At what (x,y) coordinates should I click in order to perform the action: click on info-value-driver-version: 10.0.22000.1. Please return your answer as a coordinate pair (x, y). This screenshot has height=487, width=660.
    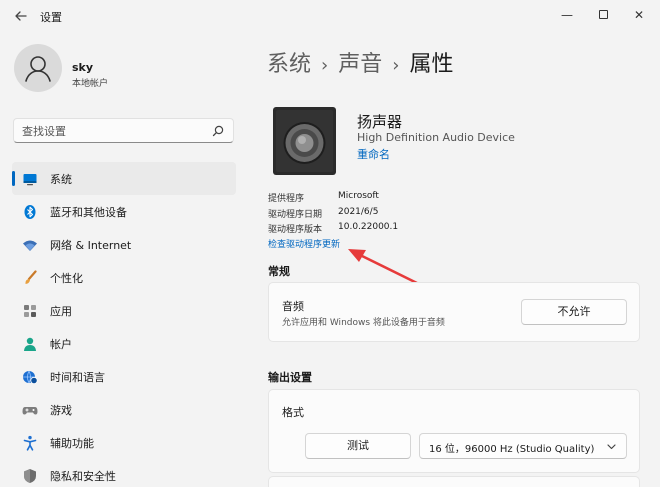
    Looking at the image, I should click on (368, 227).